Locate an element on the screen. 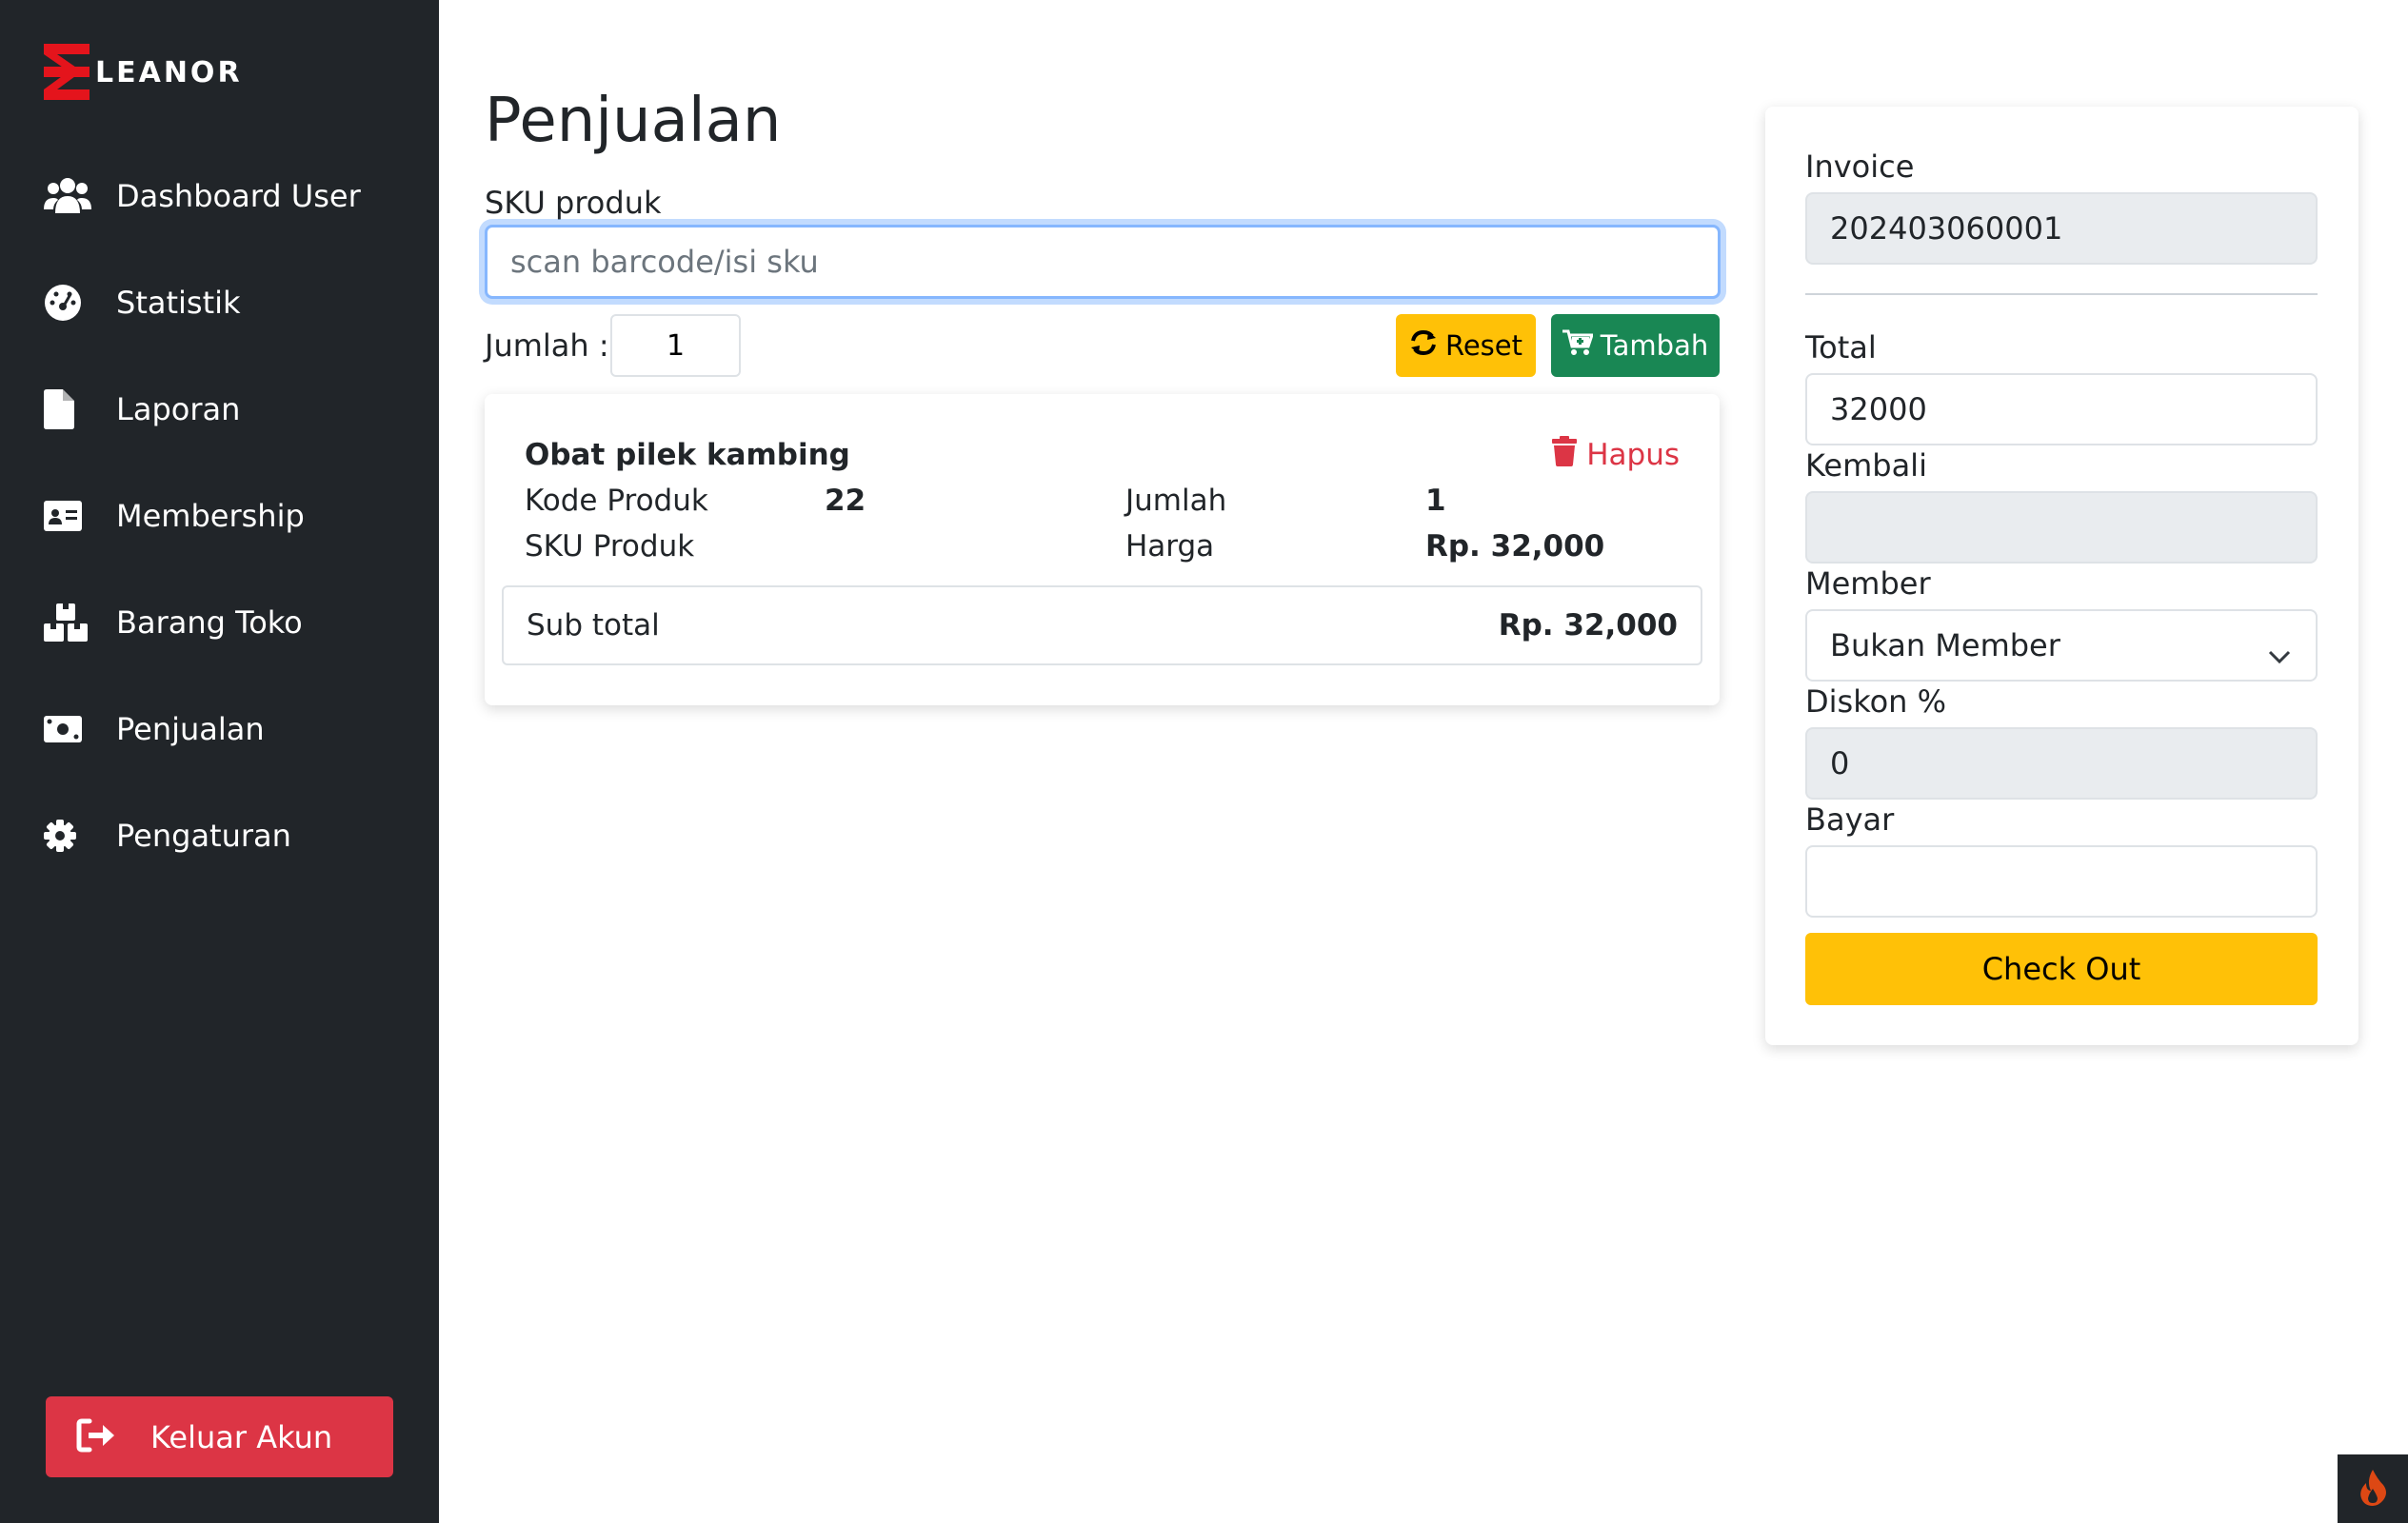 Image resolution: width=2408 pixels, height=1523 pixels. checkout-button: Check Out is located at coordinates (2061, 969).